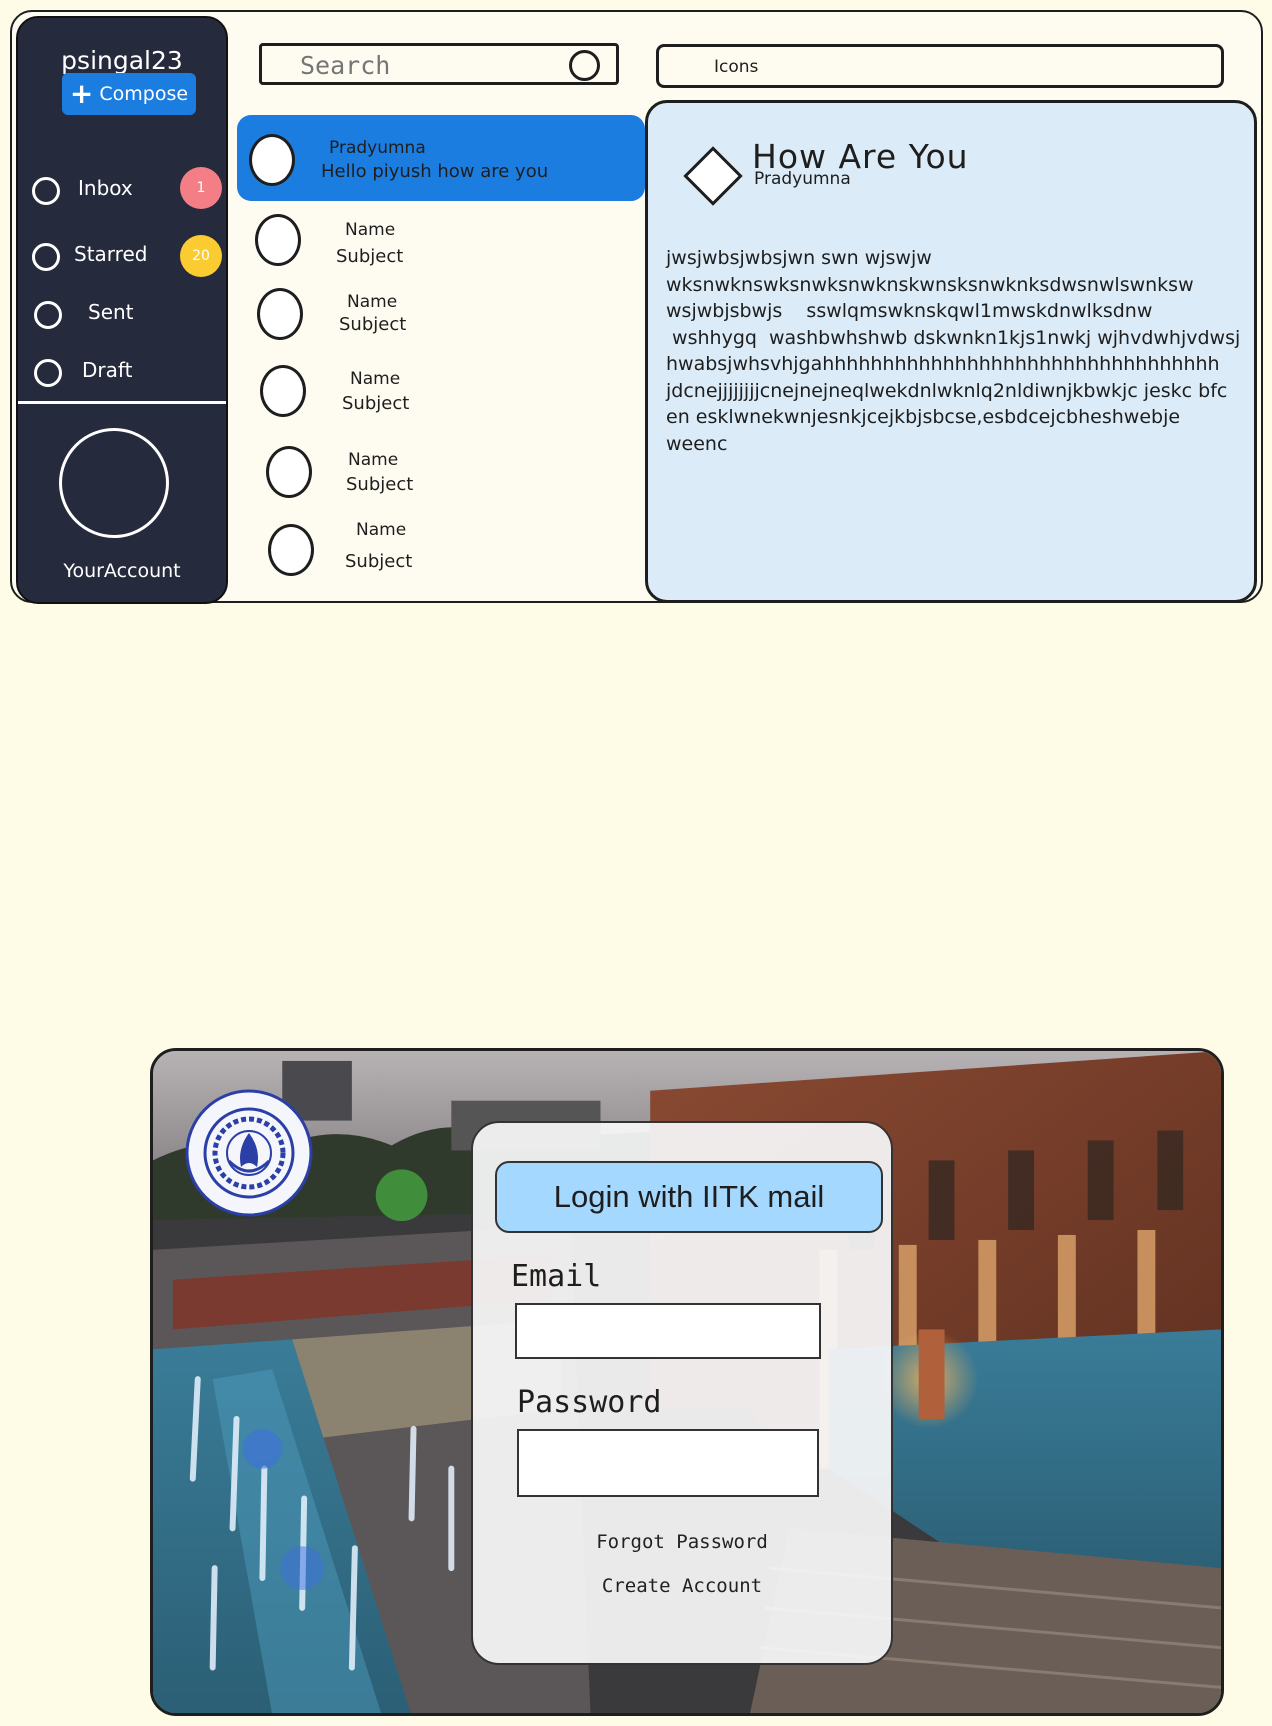  I want to click on password-input, so click(668, 1463).